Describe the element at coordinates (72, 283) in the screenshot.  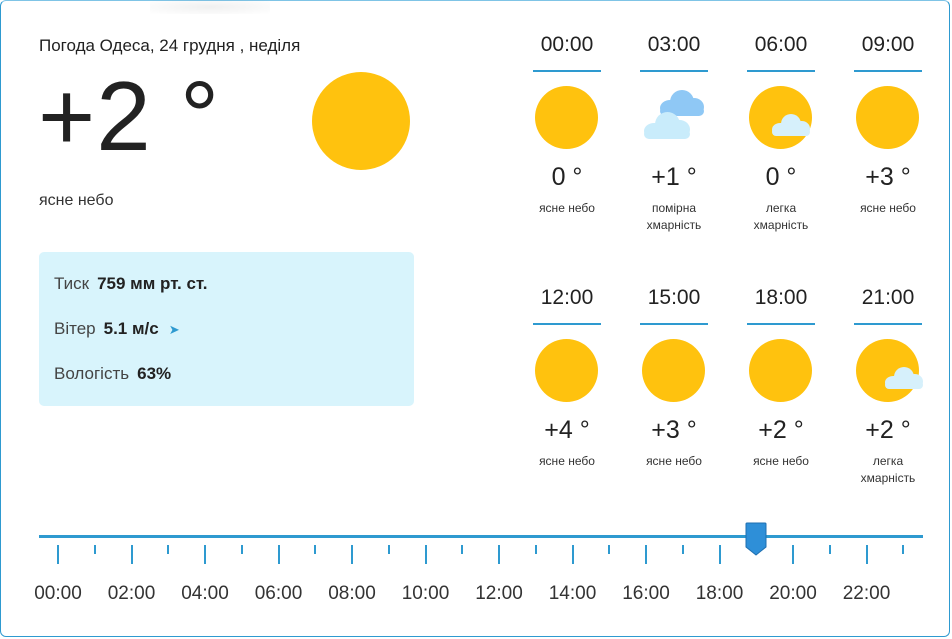
I see `pressure-label: Тиск` at that location.